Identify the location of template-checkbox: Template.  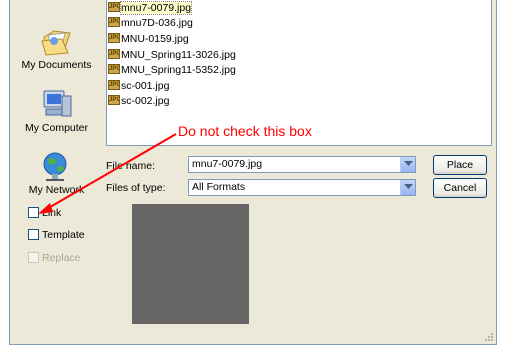
(56, 236).